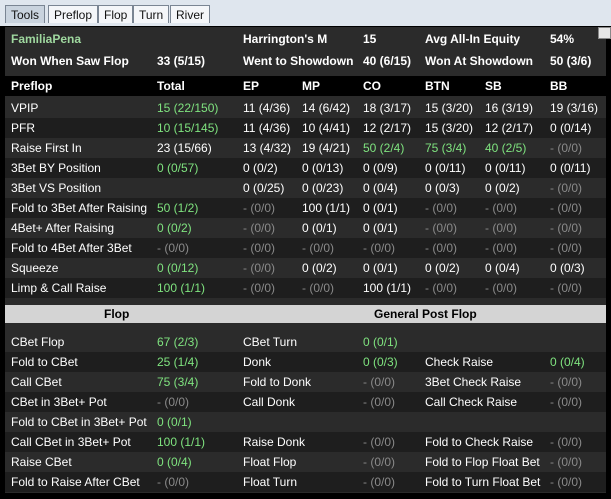 The image size is (611, 499). What do you see at coordinates (562, 39) in the screenshot?
I see `equity-value: 54%` at bounding box center [562, 39].